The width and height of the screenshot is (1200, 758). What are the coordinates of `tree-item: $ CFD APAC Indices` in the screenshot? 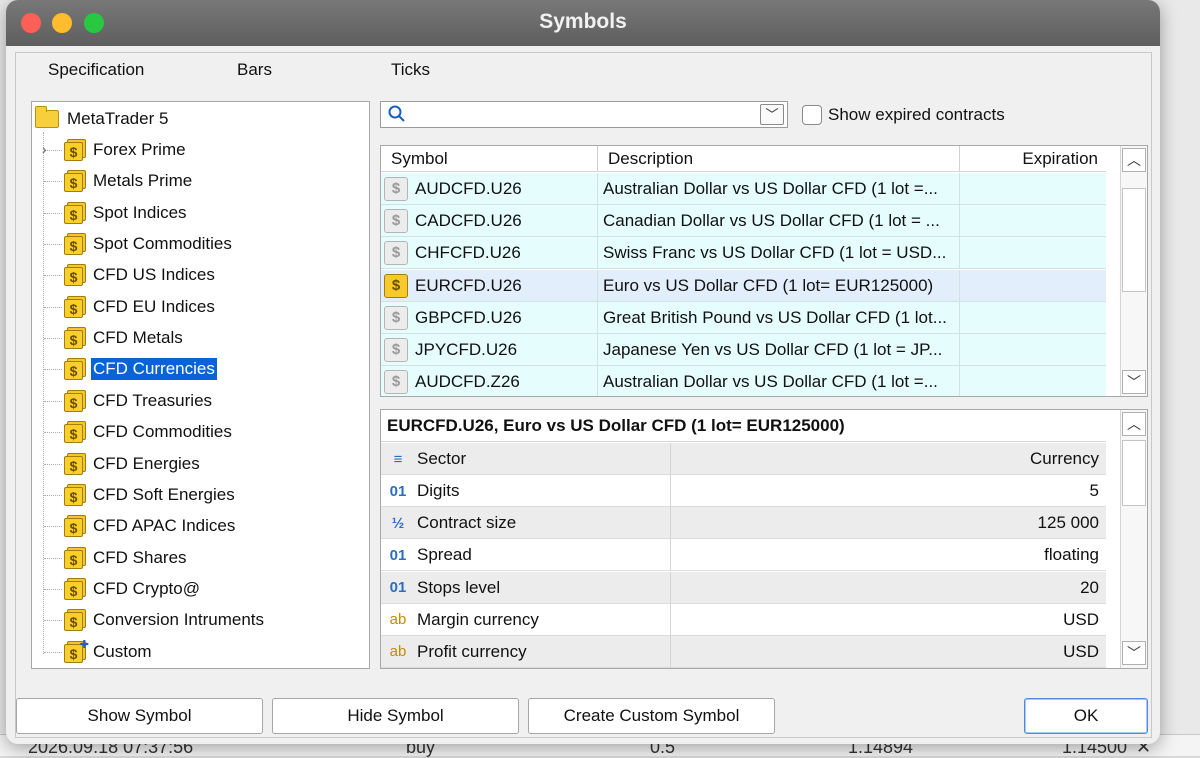 It's located at (140, 526).